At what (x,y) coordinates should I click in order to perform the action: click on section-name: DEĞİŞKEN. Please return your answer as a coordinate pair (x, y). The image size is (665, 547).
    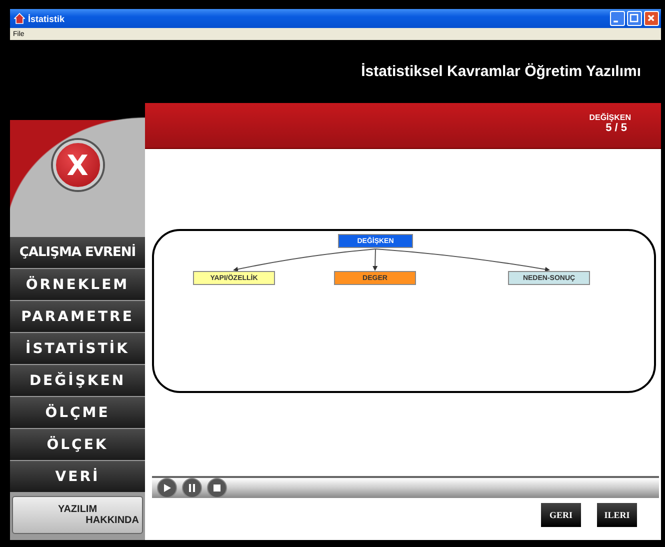
    Looking at the image, I should click on (610, 117).